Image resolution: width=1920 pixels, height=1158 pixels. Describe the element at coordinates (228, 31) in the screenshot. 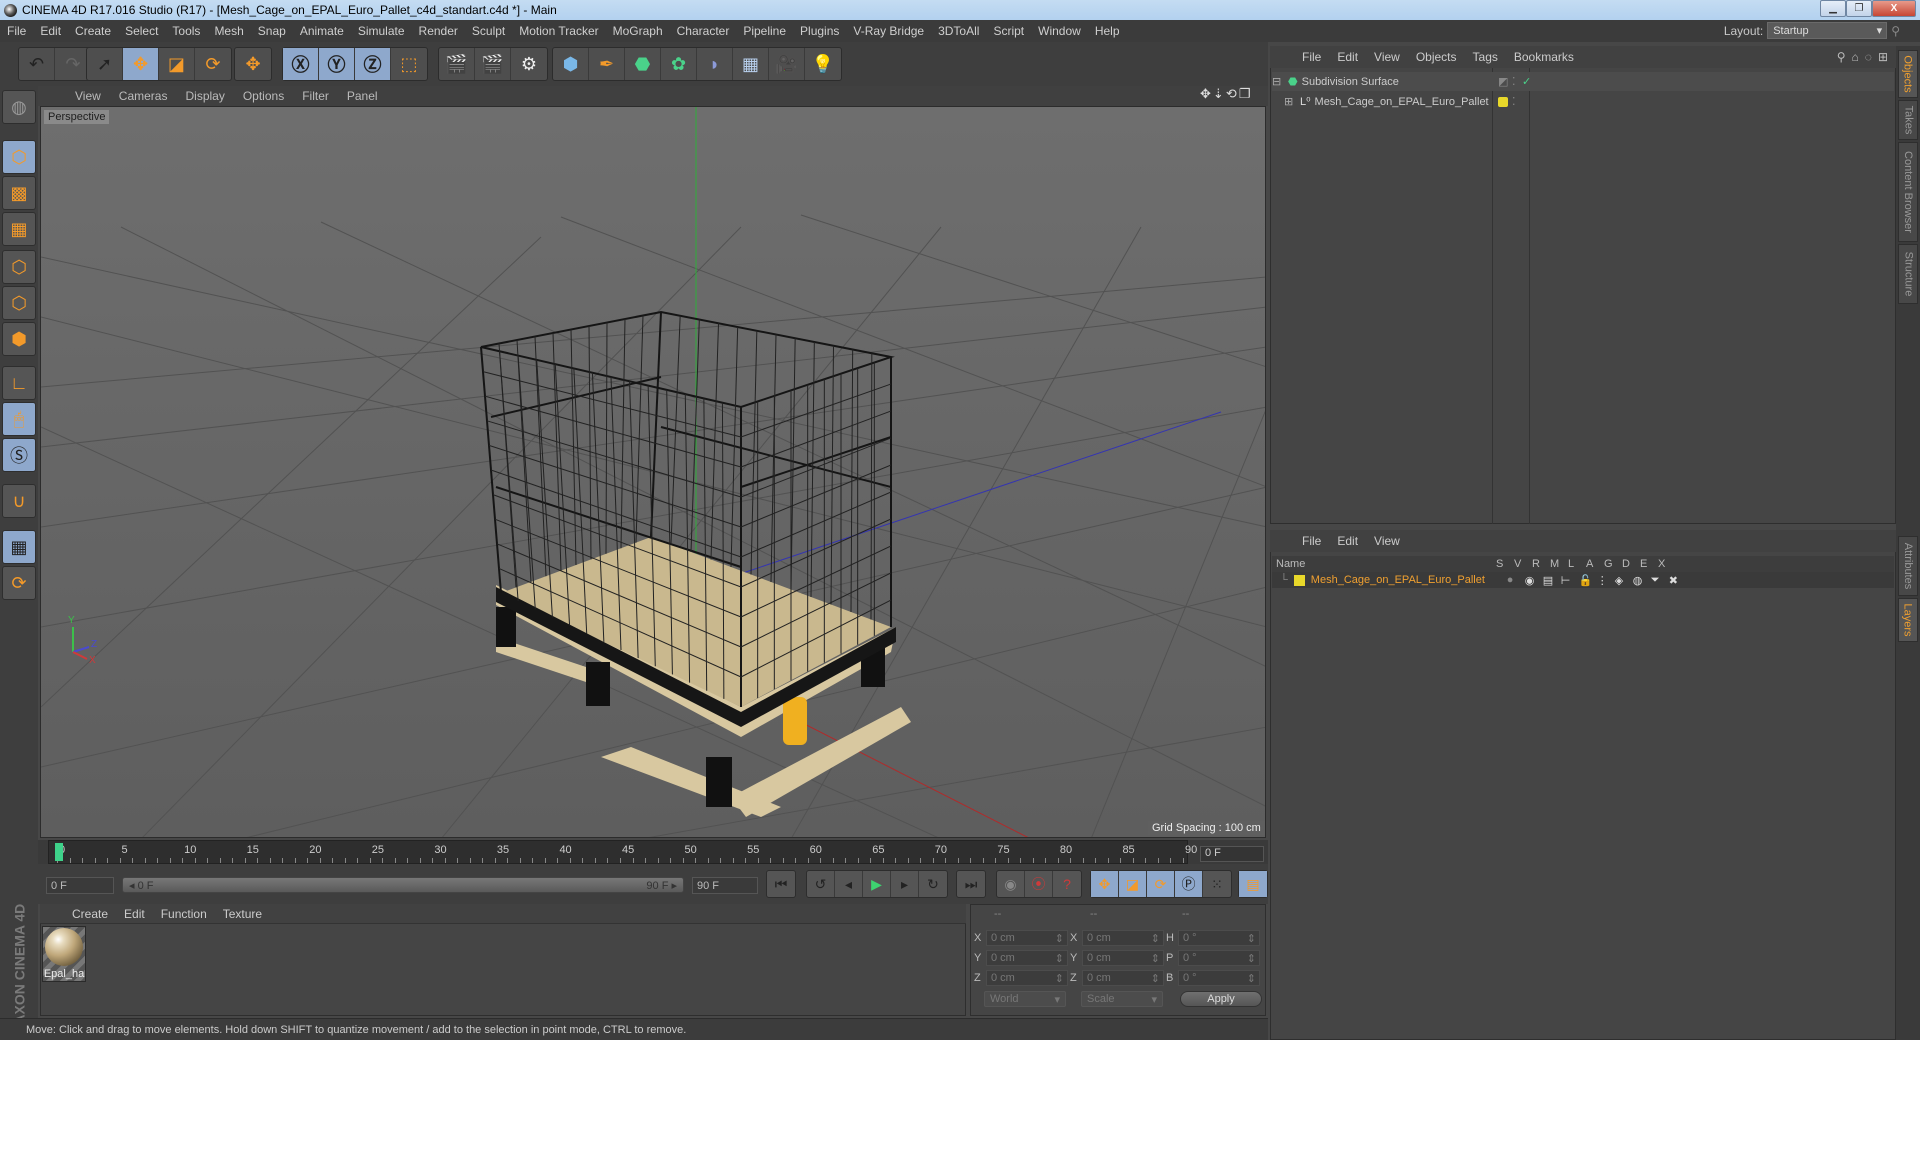

I see `menu-mesh: Mesh` at that location.